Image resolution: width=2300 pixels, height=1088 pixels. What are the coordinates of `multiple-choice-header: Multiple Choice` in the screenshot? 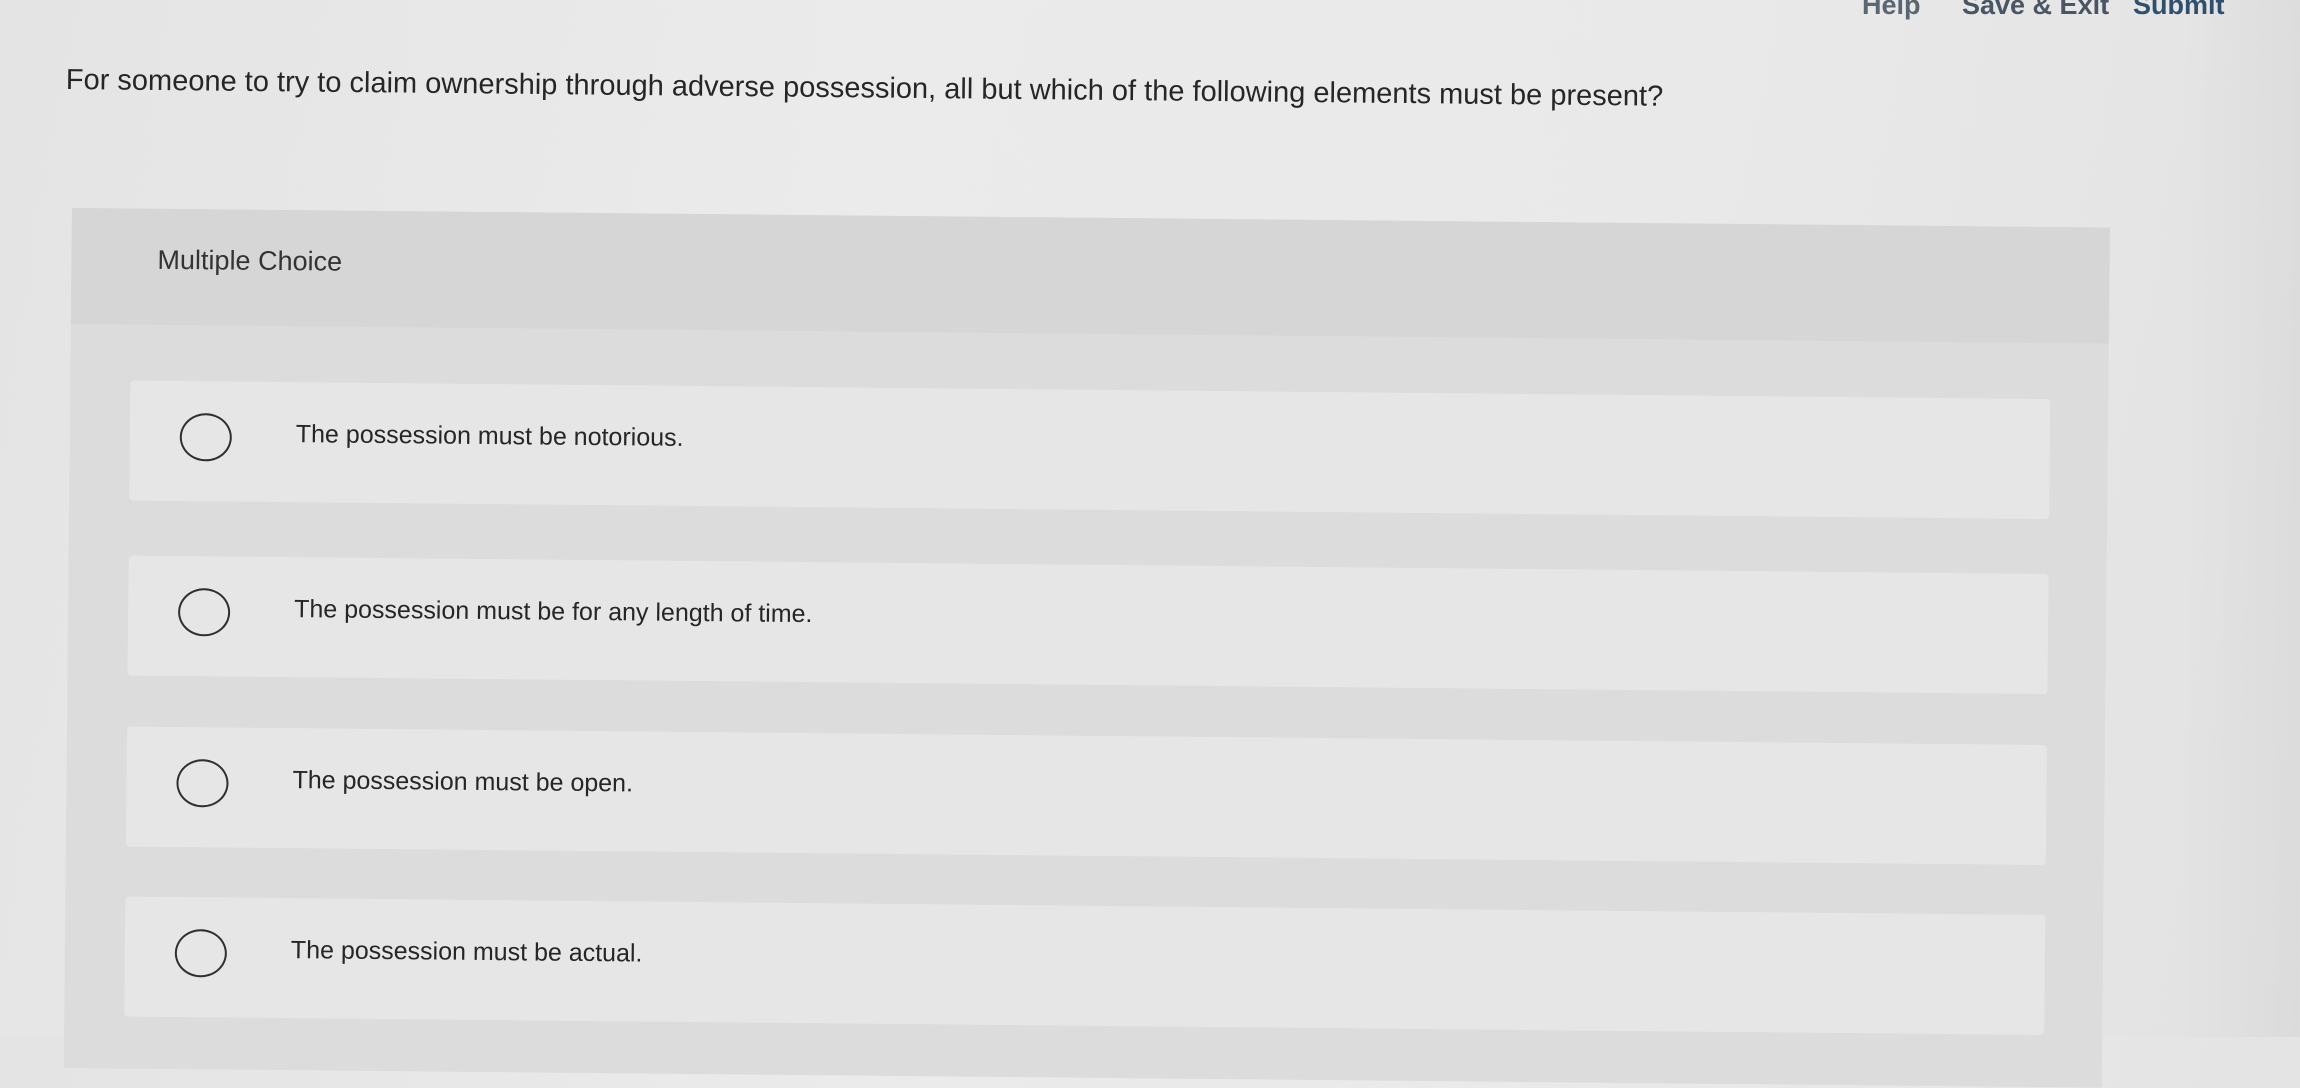 It's located at (1090, 276).